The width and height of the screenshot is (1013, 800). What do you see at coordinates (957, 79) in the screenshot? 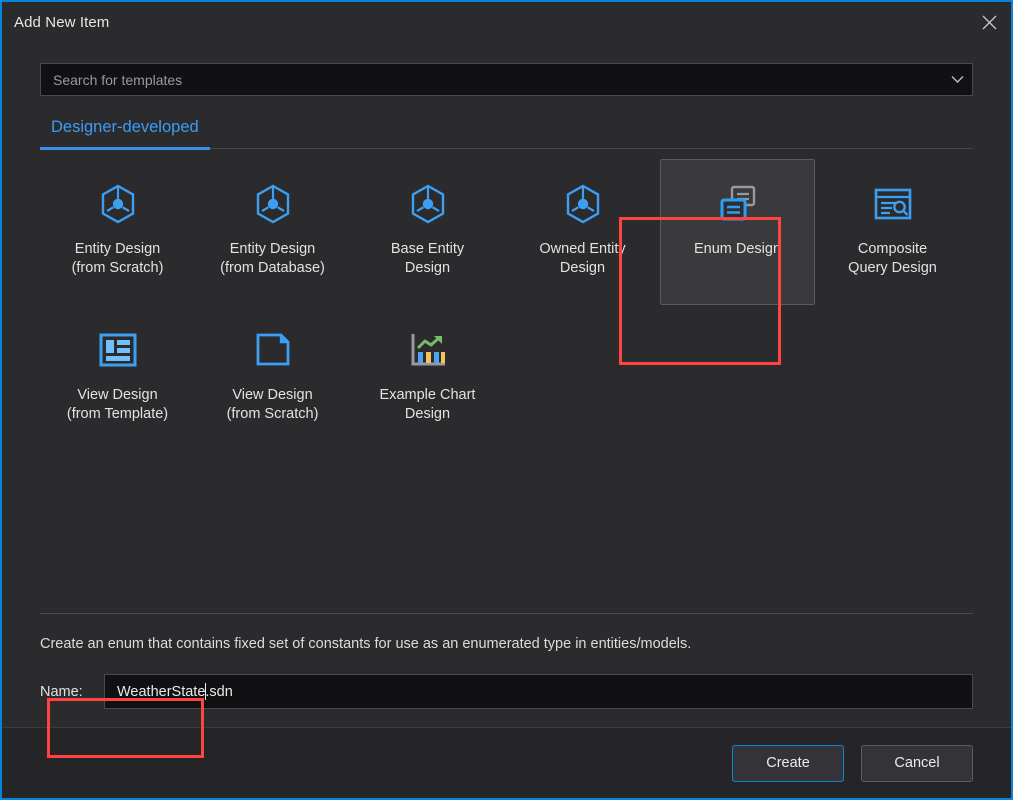
I see `chevron-down-icon` at bounding box center [957, 79].